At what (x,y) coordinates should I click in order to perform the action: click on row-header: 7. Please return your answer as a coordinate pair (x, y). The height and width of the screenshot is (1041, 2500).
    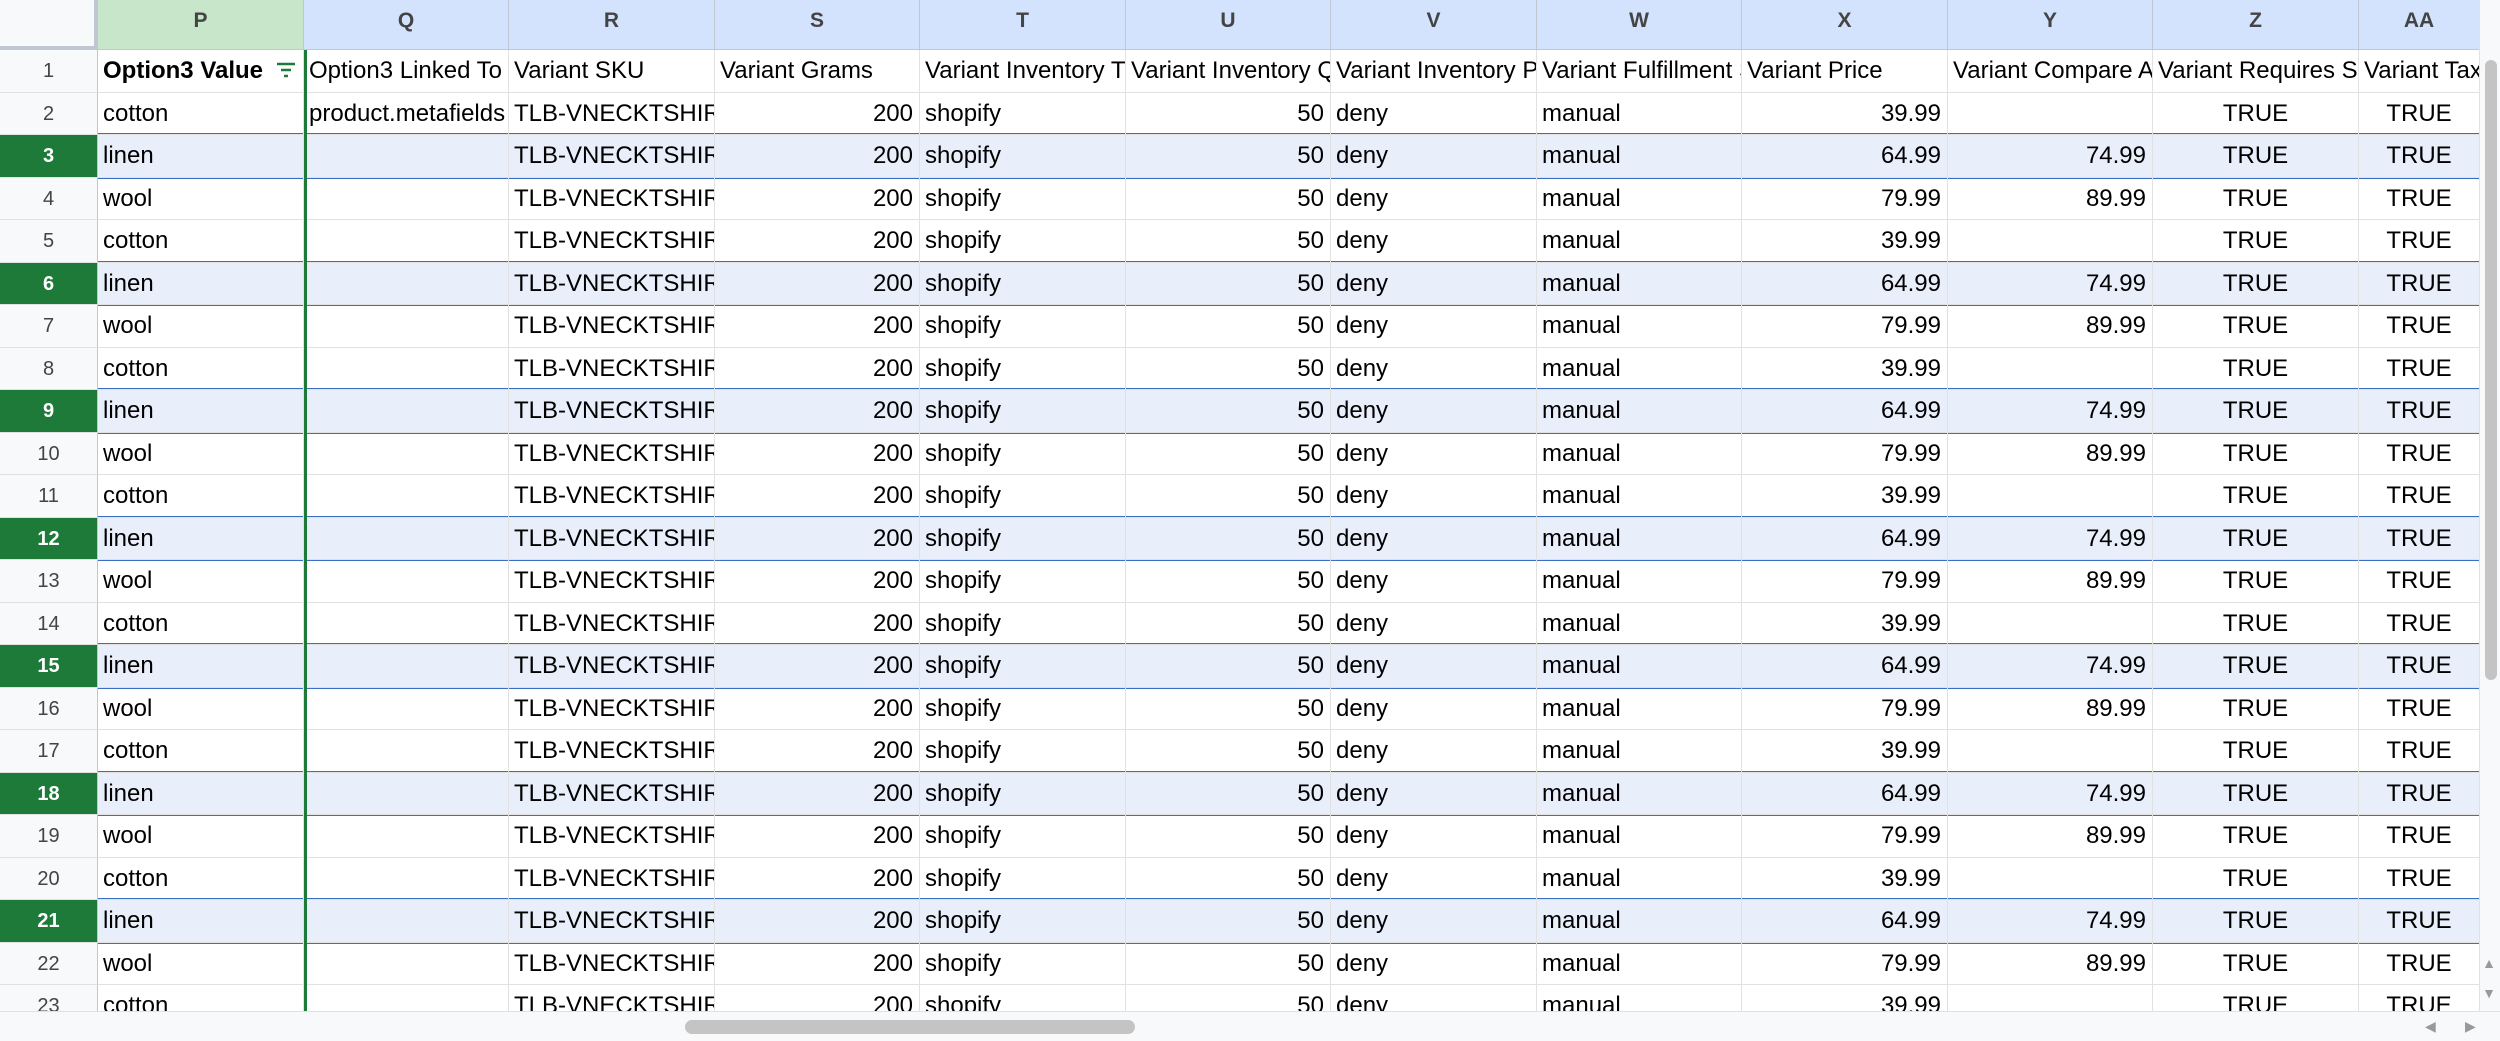
    Looking at the image, I should click on (49, 326).